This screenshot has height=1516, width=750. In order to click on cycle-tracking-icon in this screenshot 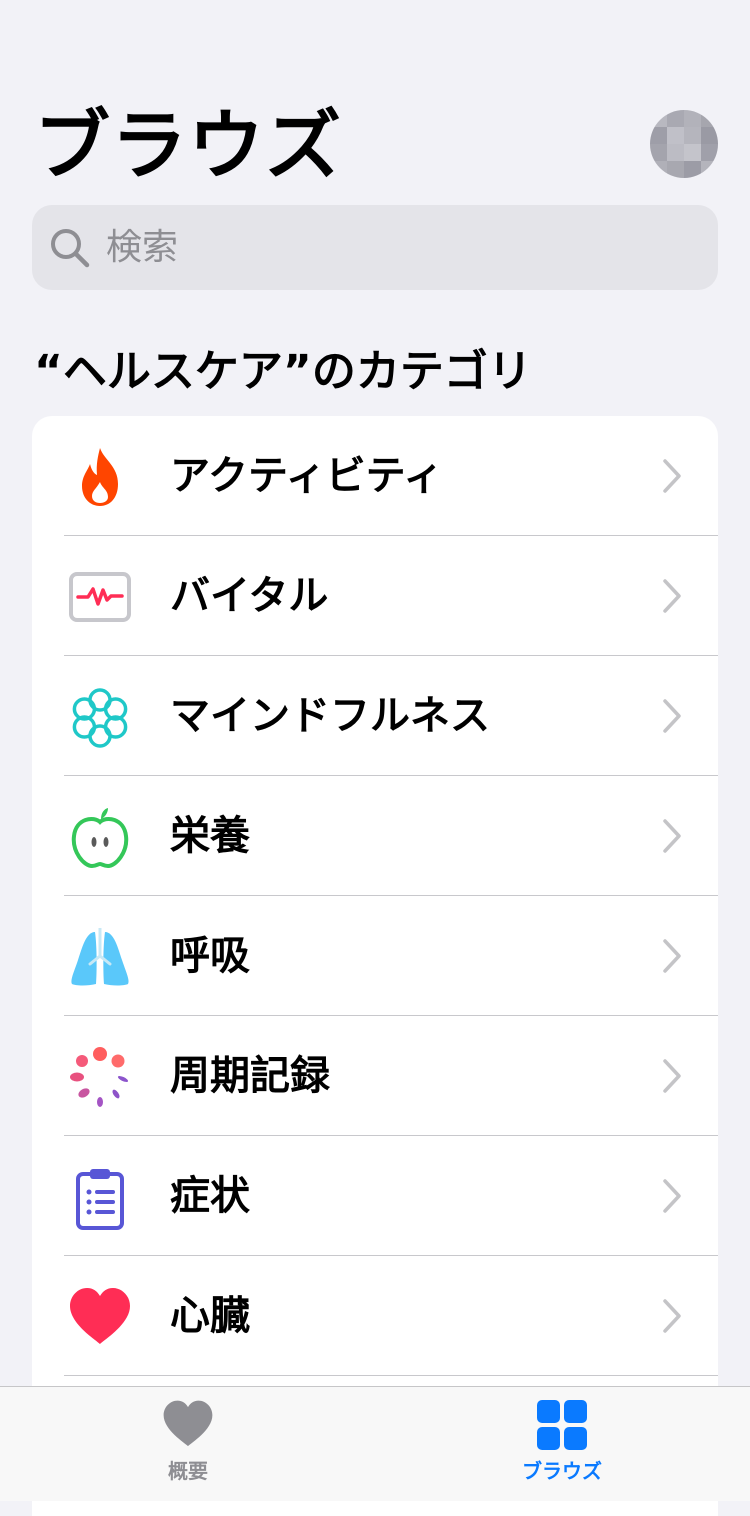, I will do `click(100, 1078)`.